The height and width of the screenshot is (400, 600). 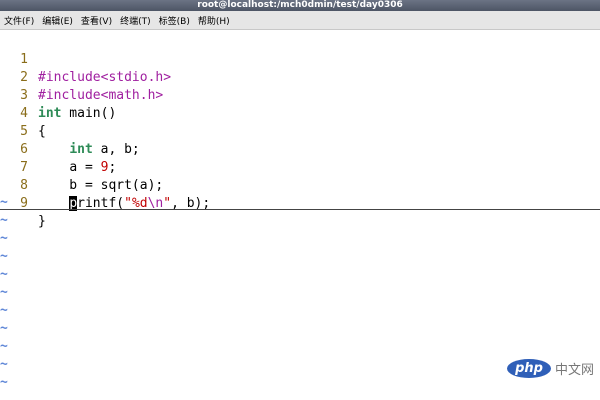 I want to click on code-line: 8 printf("%d\n", b);, so click(x=105, y=185).